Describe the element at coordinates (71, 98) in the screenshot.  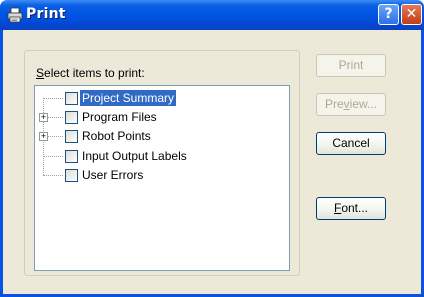
I see `project-summary-checkbox` at that location.